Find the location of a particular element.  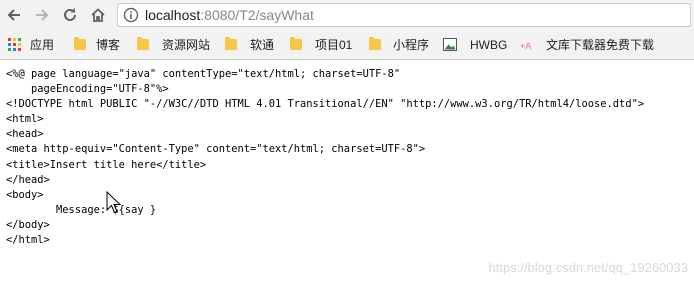

svg-text: +A is located at coordinates (525, 46).